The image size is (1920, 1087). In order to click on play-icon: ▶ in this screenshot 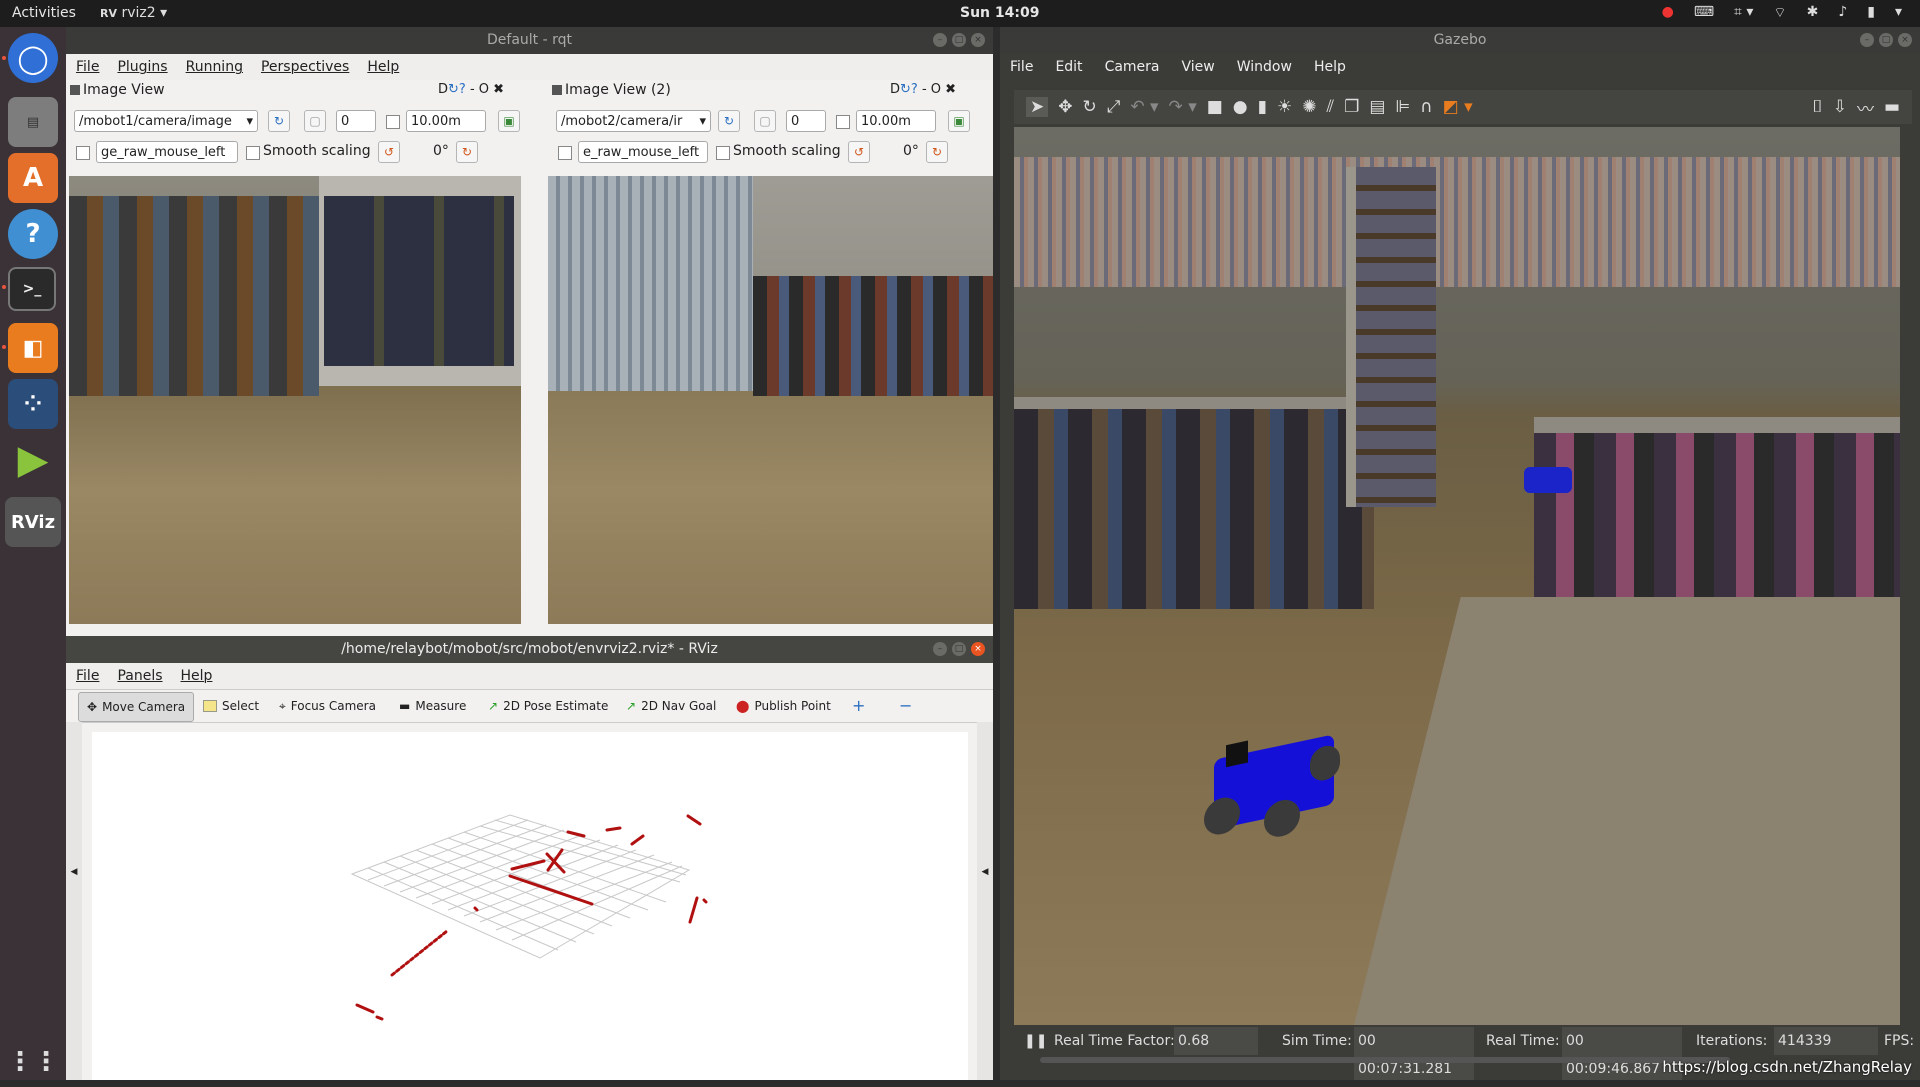, I will do `click(33, 460)`.